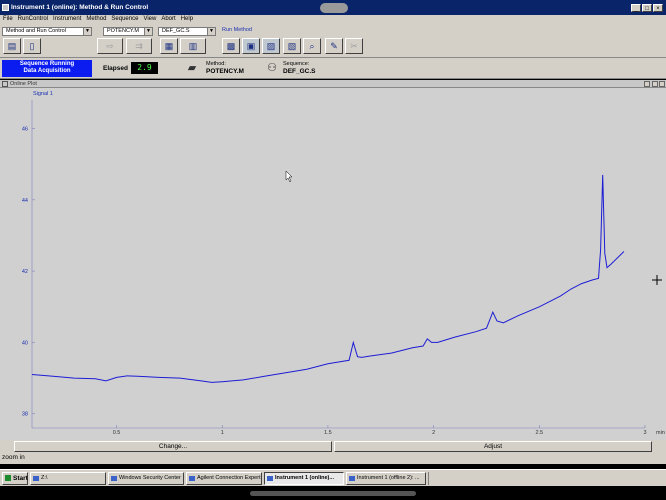 The height and width of the screenshot is (500, 666). Describe the element at coordinates (660, 433) in the screenshot. I see `x-axis-unit: min` at that location.